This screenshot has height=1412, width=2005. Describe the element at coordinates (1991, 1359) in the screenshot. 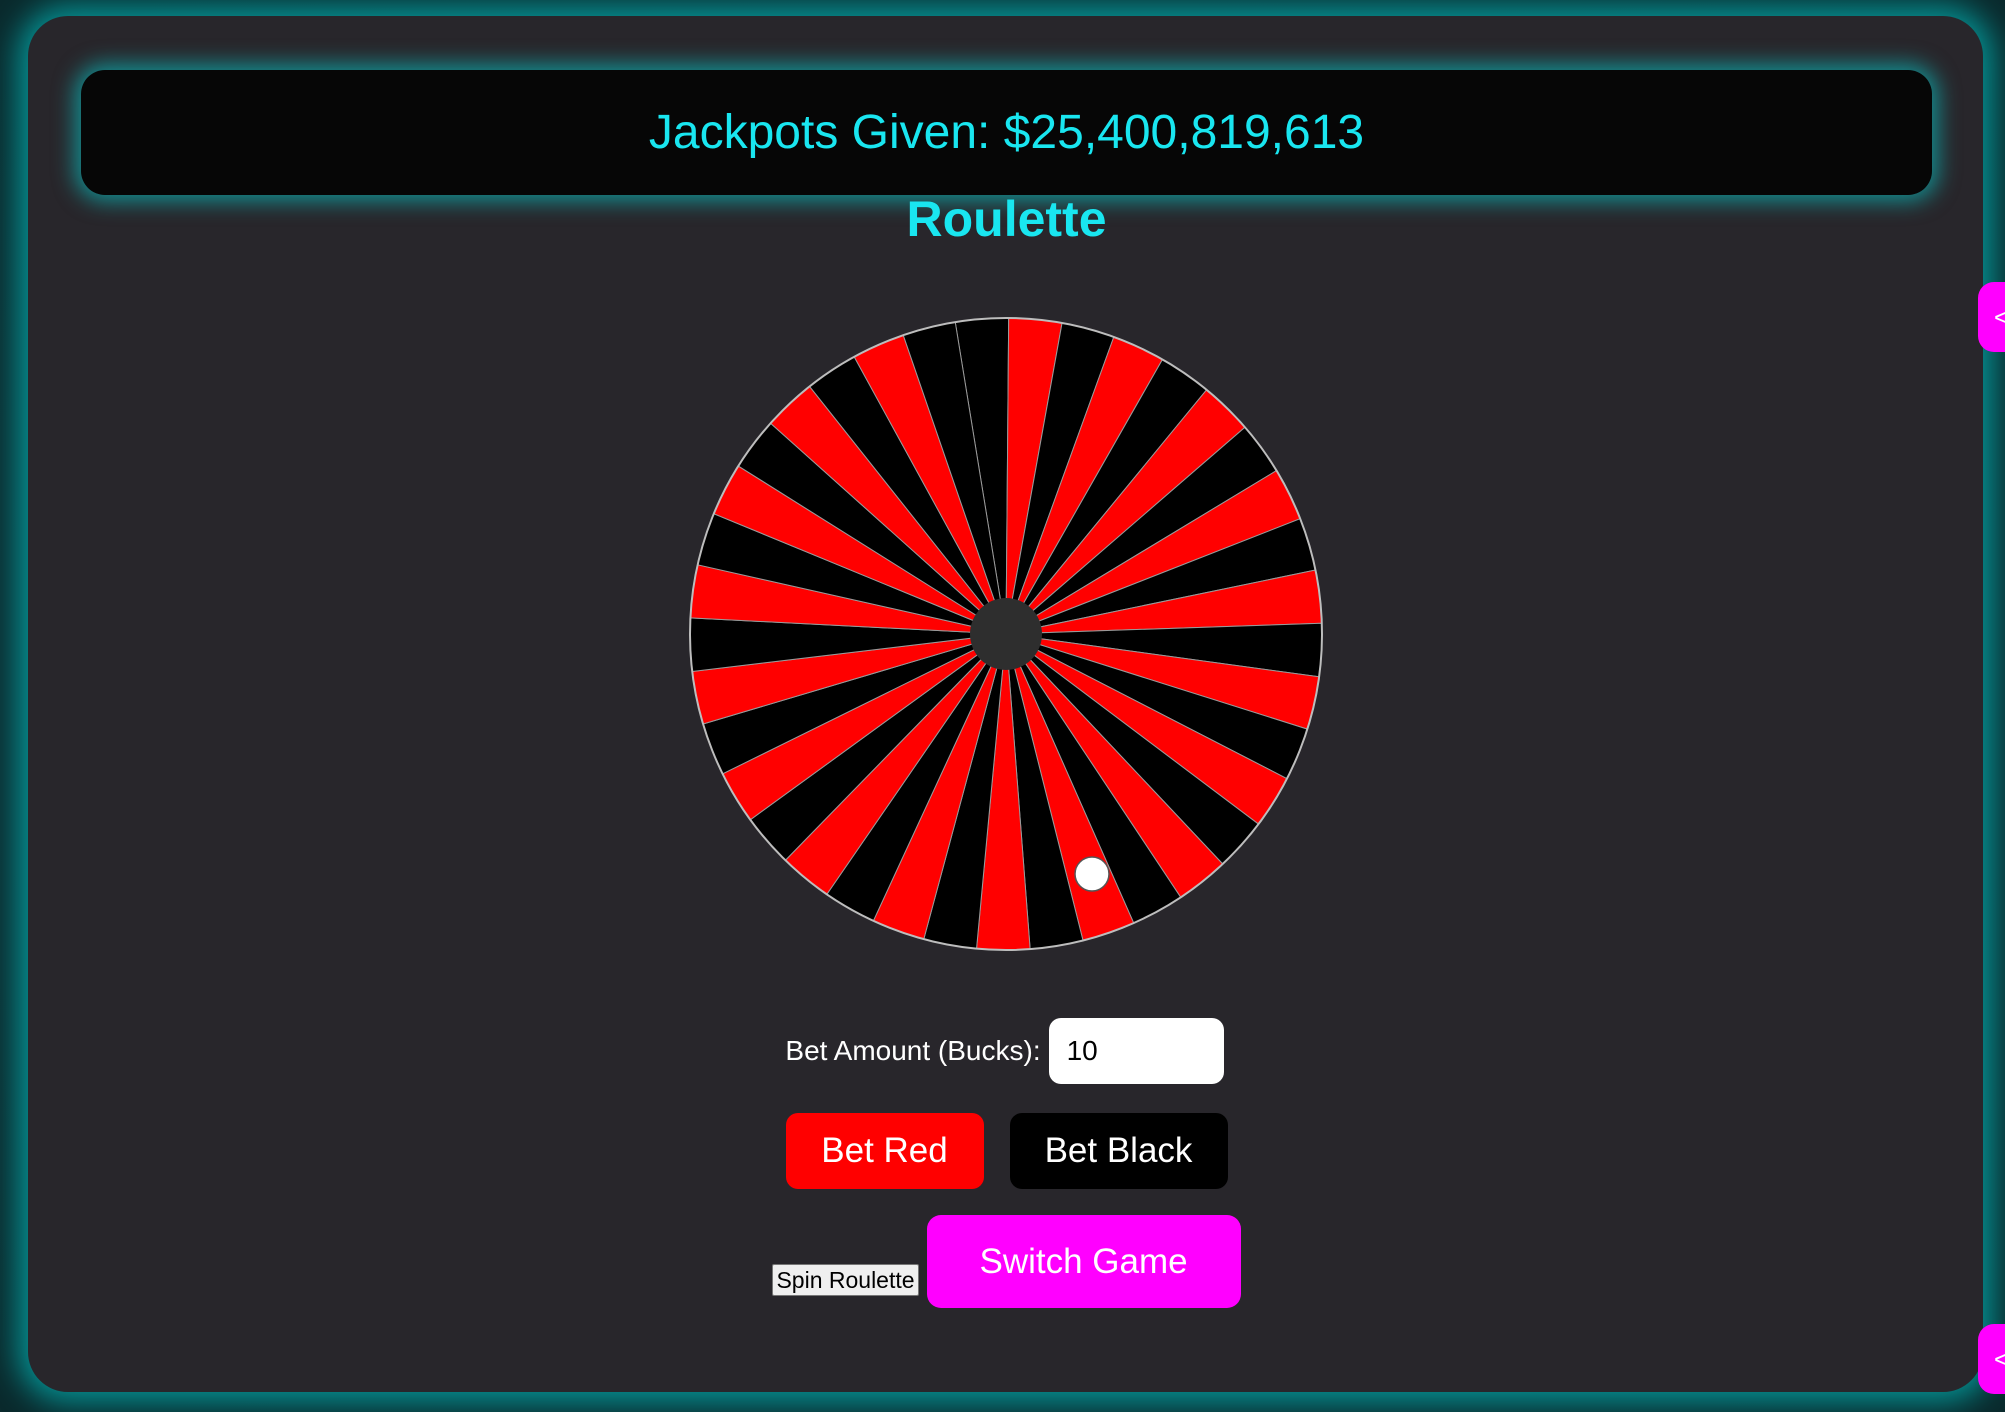

I see `side-tab-bottom: <` at that location.